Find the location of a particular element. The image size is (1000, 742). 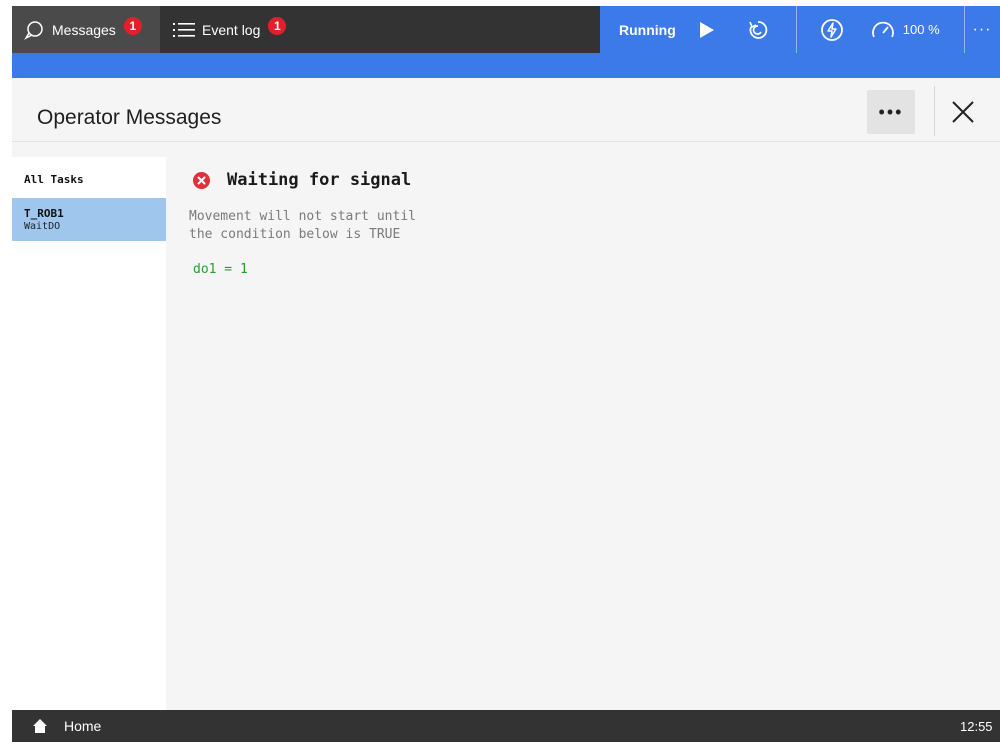

speed-control: 100 % is located at coordinates (905, 30).